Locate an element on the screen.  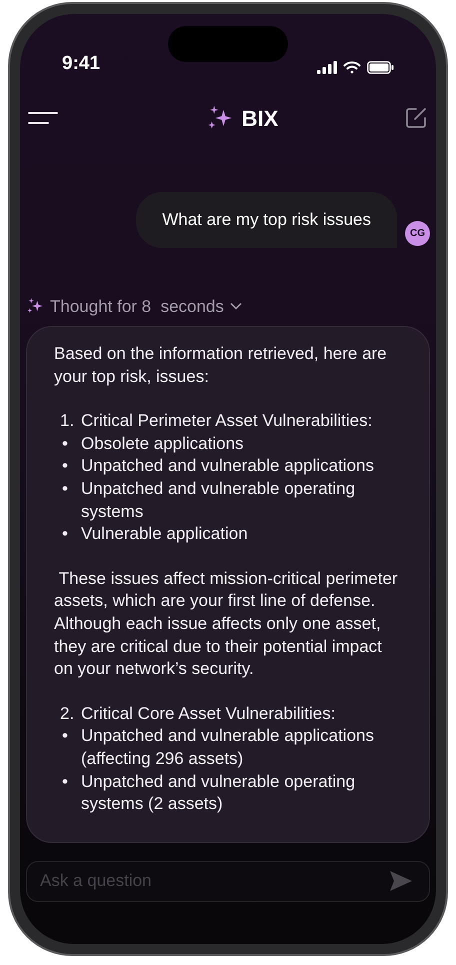
bullet-text: Unpatched and vulnerable operating systems (2 assets) is located at coordinates (218, 793).